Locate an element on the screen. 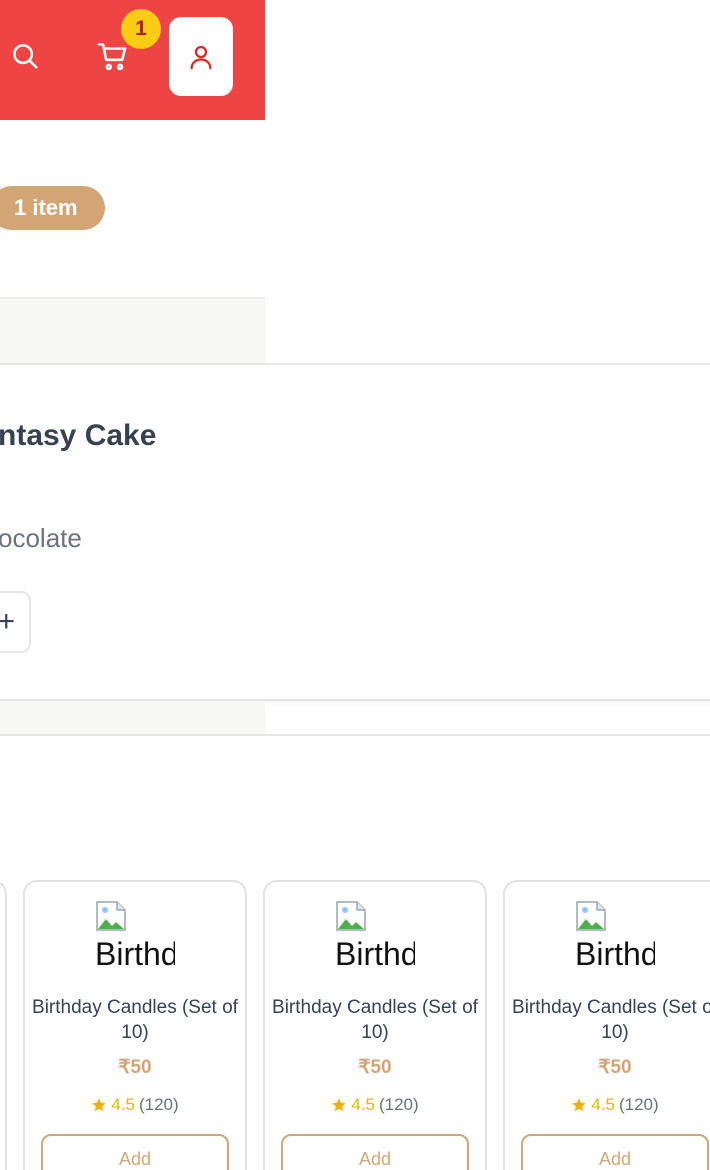  user-icon is located at coordinates (201, 57).